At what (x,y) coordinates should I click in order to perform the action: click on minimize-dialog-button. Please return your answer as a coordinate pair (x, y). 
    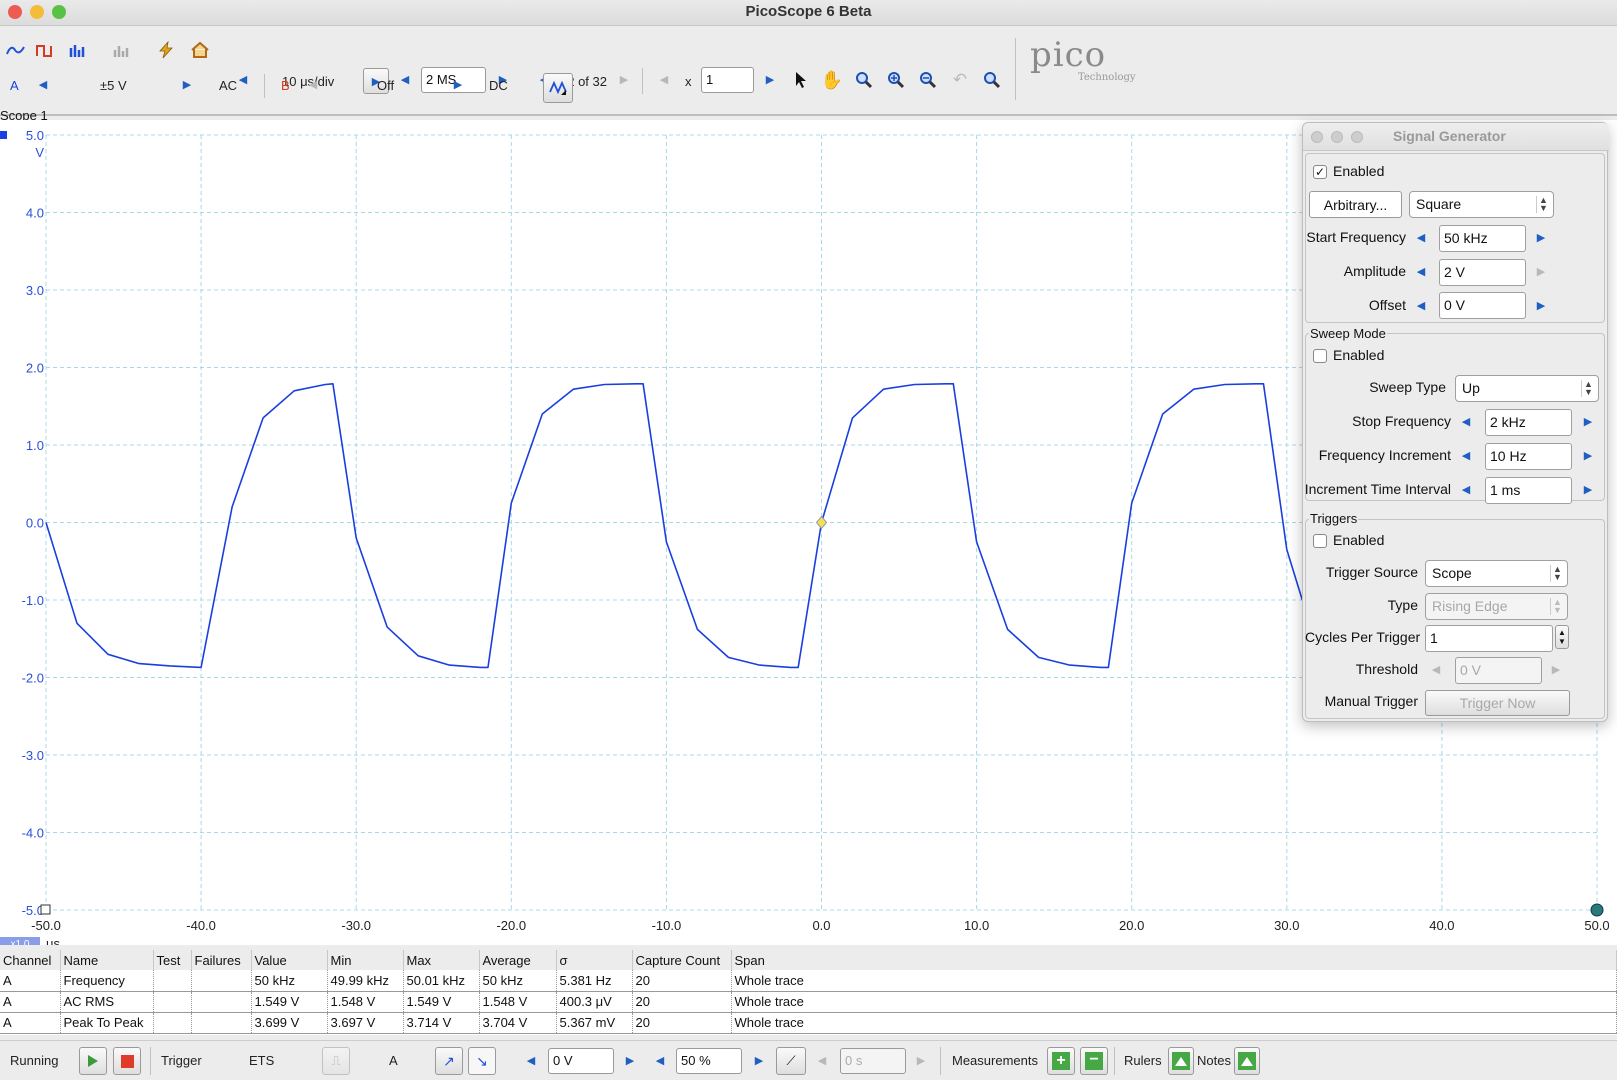
    Looking at the image, I should click on (1337, 137).